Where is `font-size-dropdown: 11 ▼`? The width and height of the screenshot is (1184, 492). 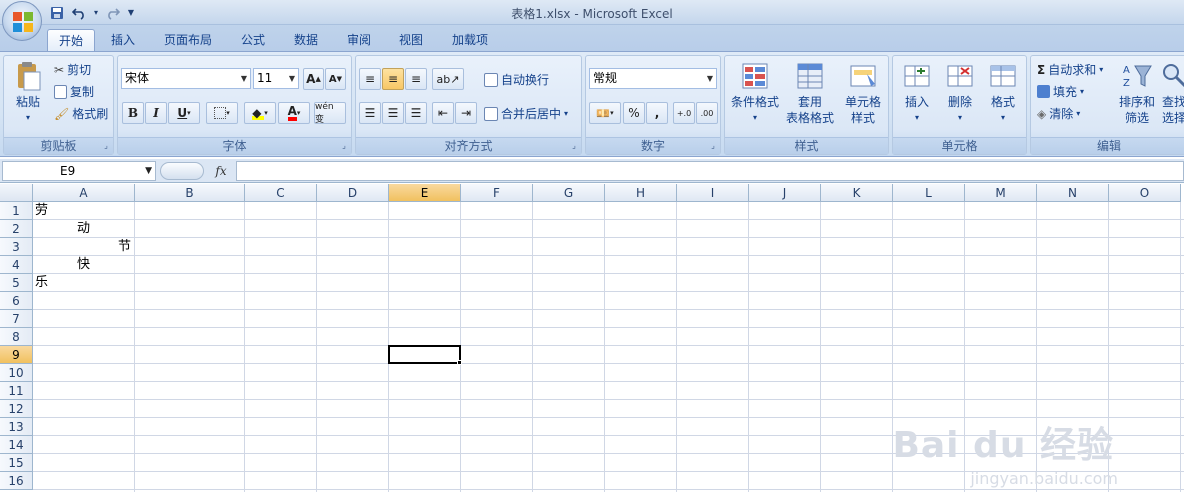 font-size-dropdown: 11 ▼ is located at coordinates (276, 78).